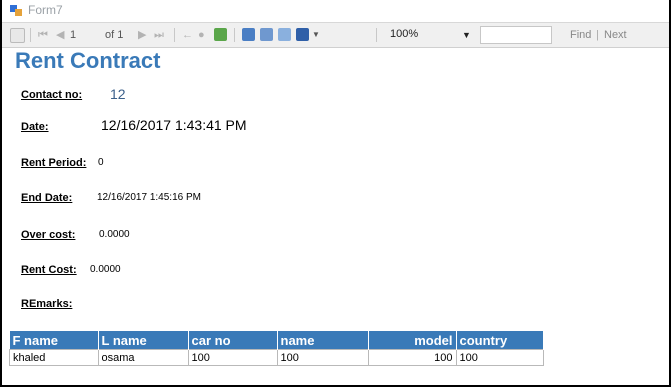 This screenshot has height=387, width=671. Describe the element at coordinates (284, 34) in the screenshot. I see `page-setup-icon` at that location.